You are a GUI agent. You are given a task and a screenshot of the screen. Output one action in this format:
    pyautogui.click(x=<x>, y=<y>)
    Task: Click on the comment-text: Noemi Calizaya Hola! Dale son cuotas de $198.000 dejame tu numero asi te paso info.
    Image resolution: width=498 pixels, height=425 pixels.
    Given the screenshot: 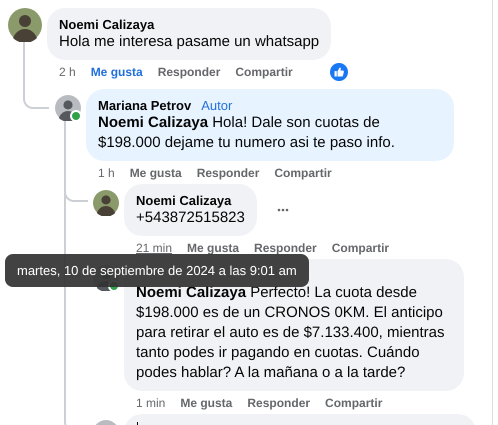 What is the action you would take?
    pyautogui.click(x=247, y=133)
    